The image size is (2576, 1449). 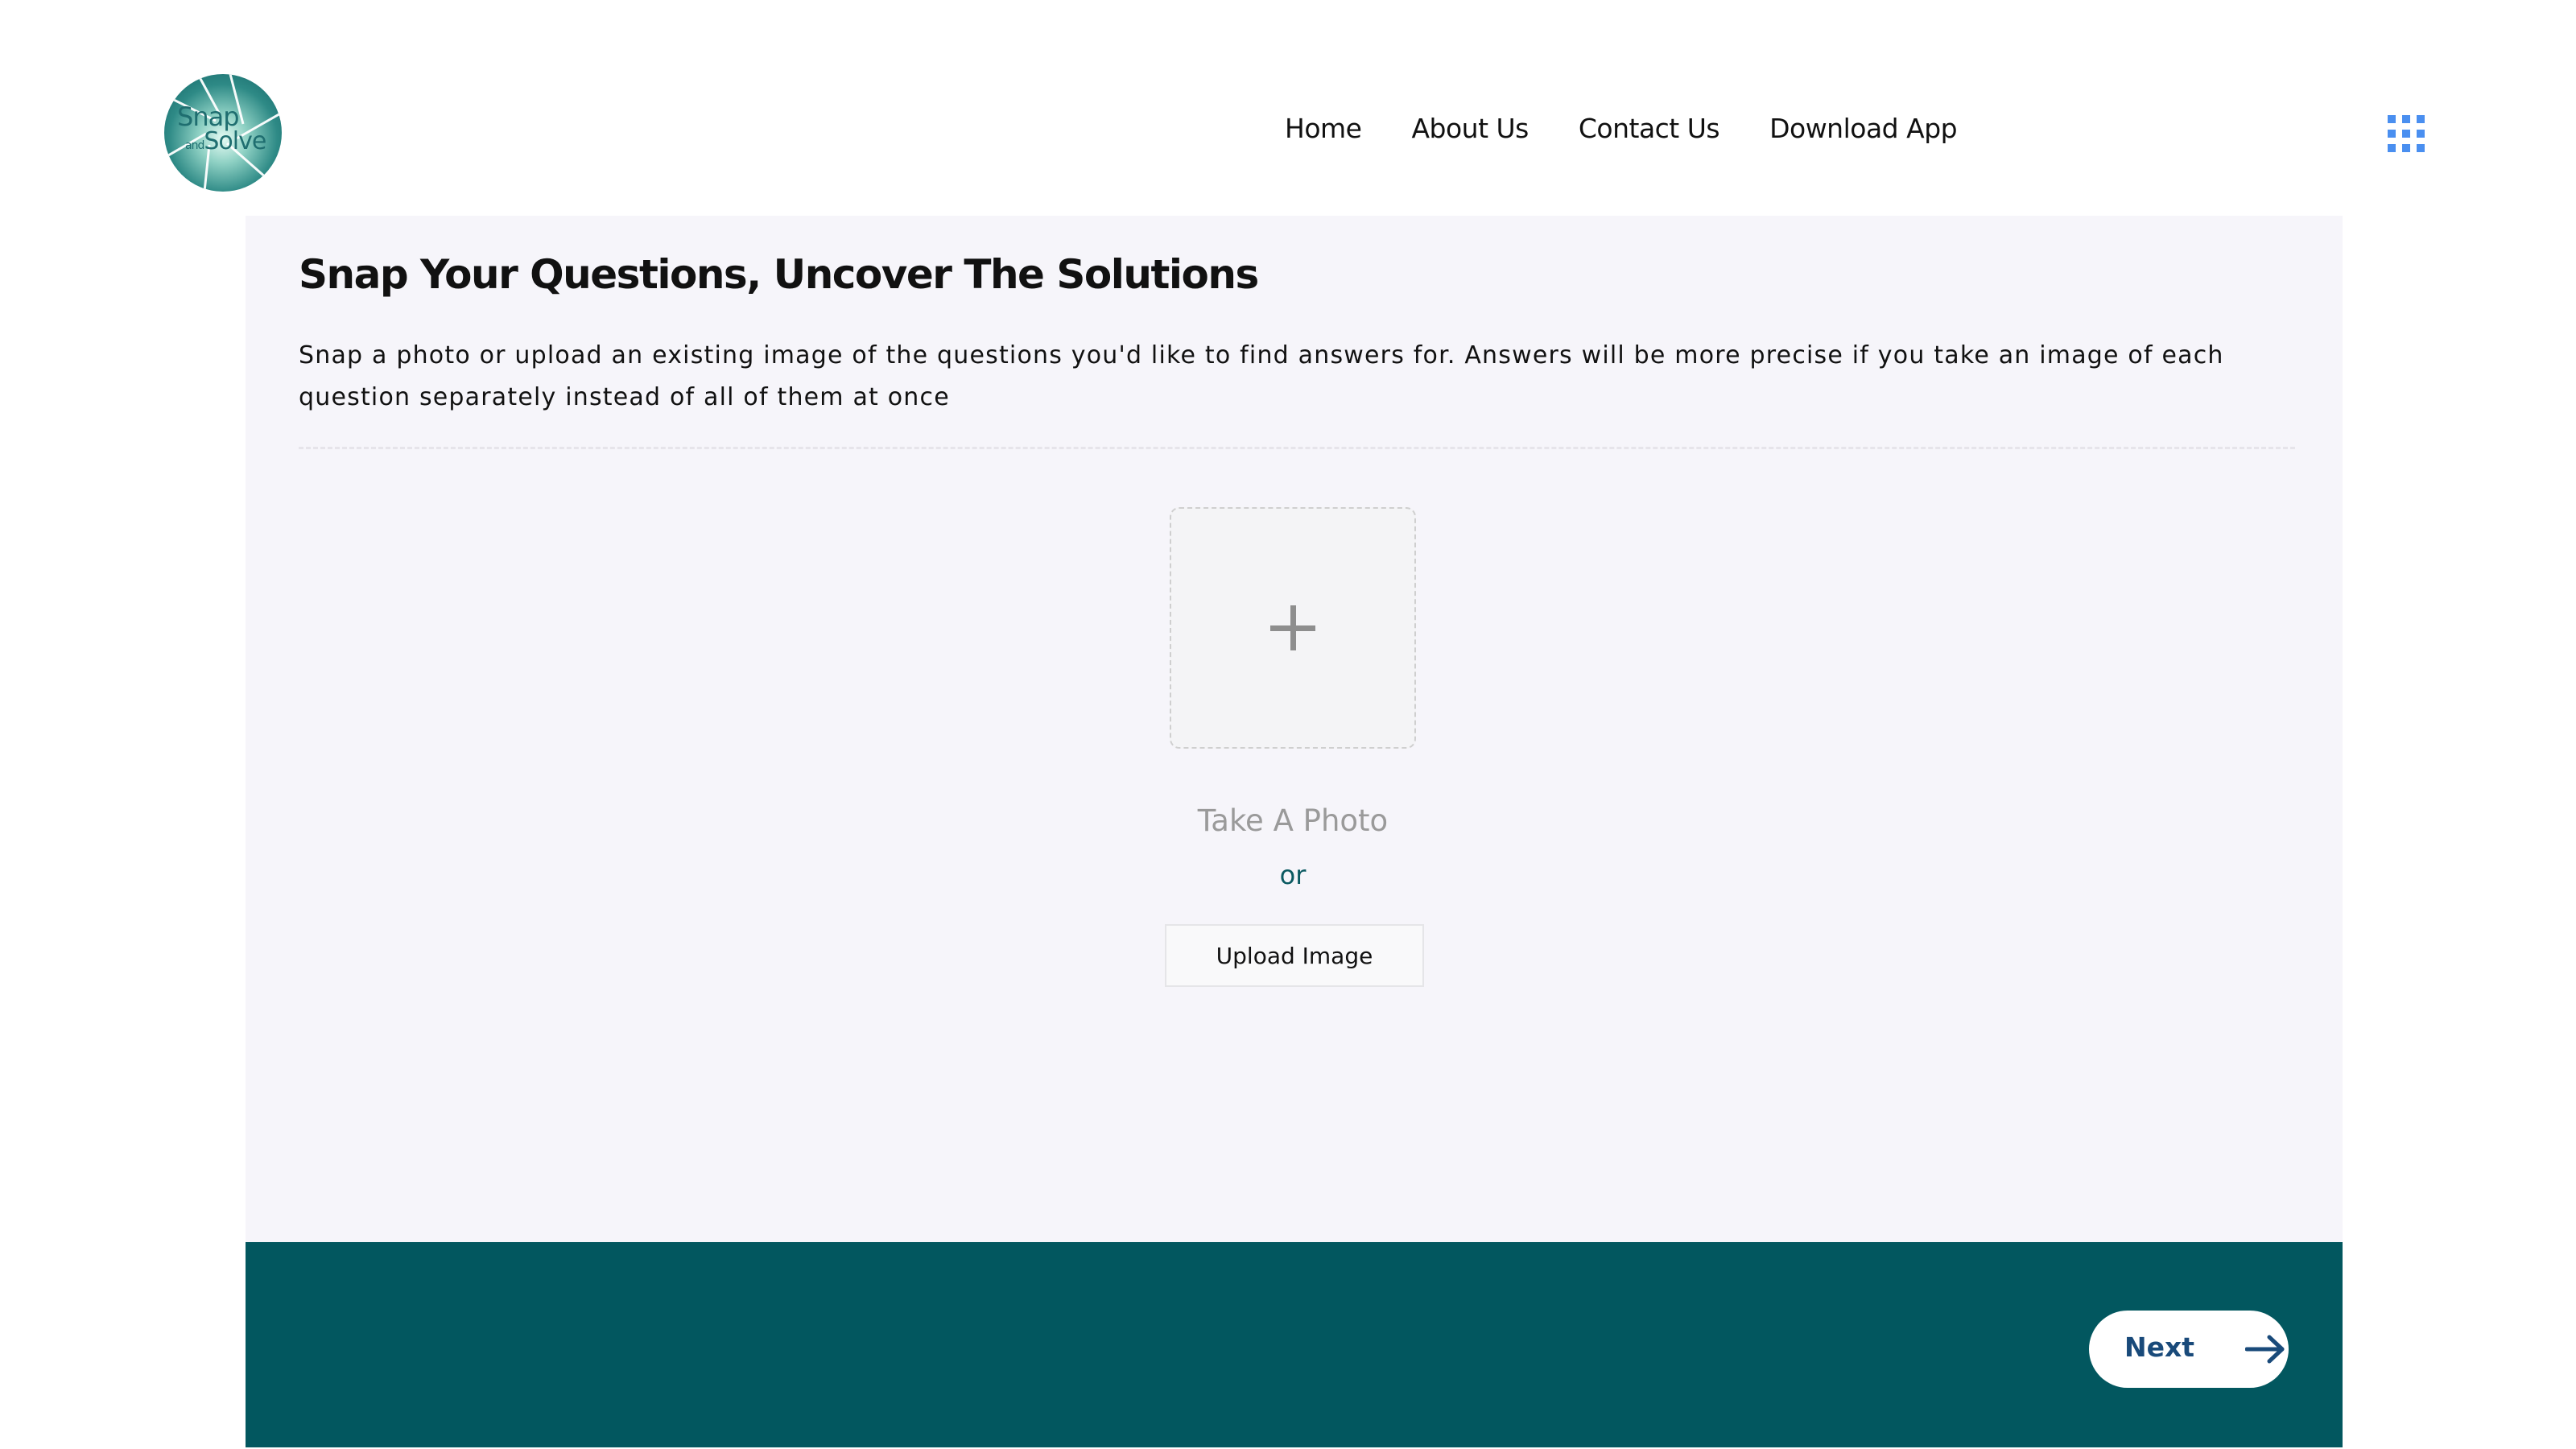 What do you see at coordinates (1323, 128) in the screenshot?
I see `nav-home: Home` at bounding box center [1323, 128].